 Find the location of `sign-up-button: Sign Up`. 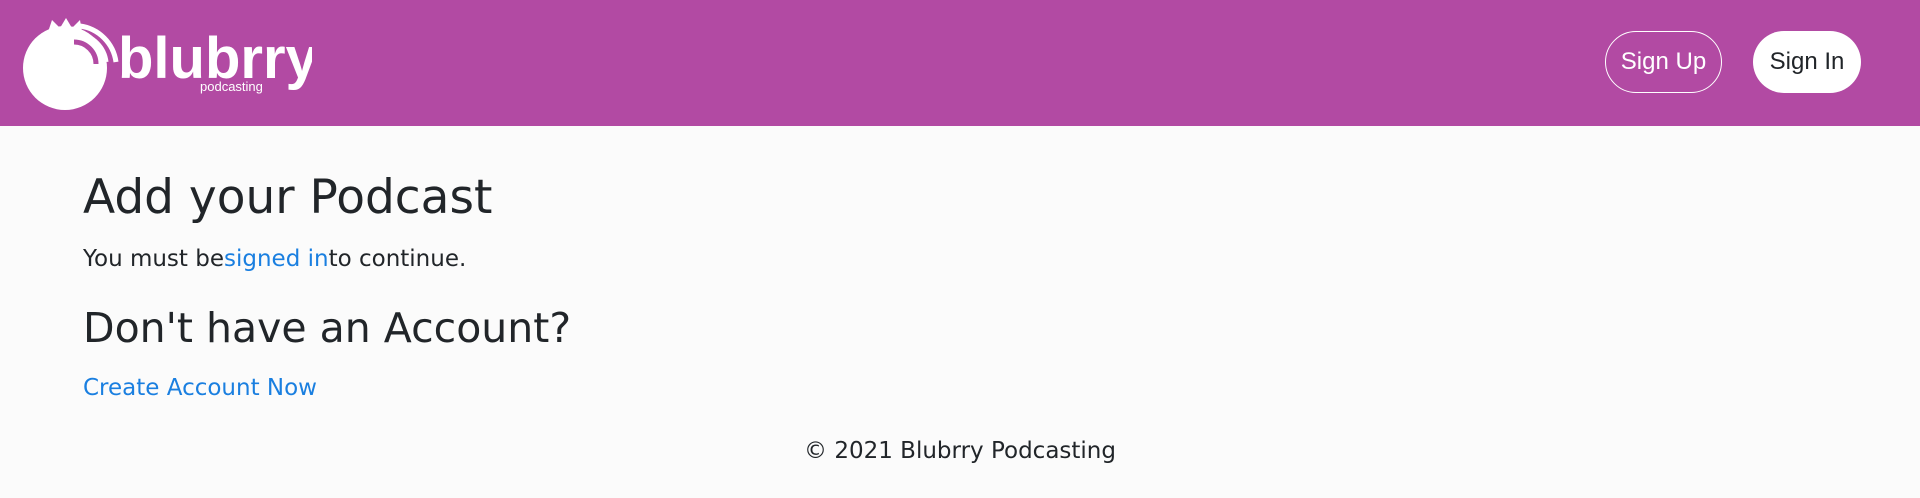

sign-up-button: Sign Up is located at coordinates (1663, 62).